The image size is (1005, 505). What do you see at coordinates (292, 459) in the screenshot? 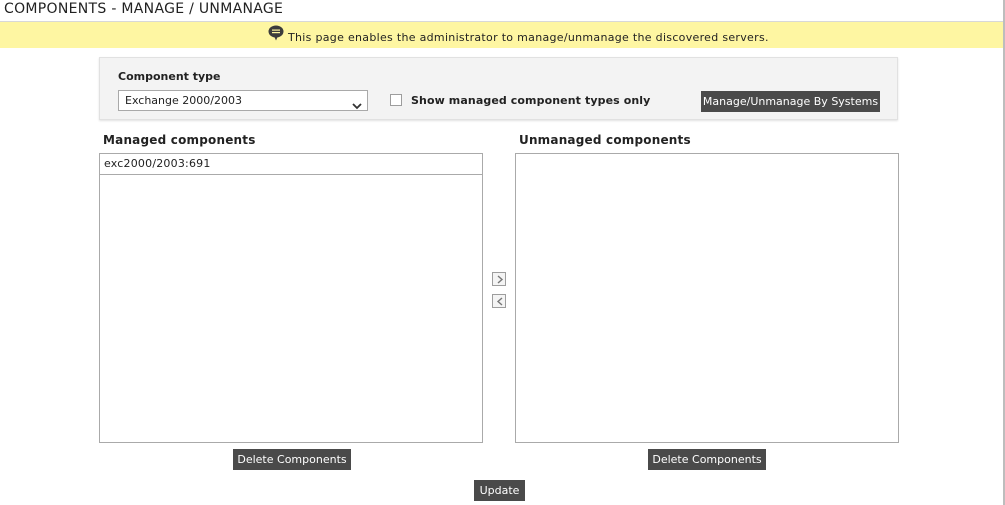
I see `delete-managed-components-button: Delete Components` at bounding box center [292, 459].